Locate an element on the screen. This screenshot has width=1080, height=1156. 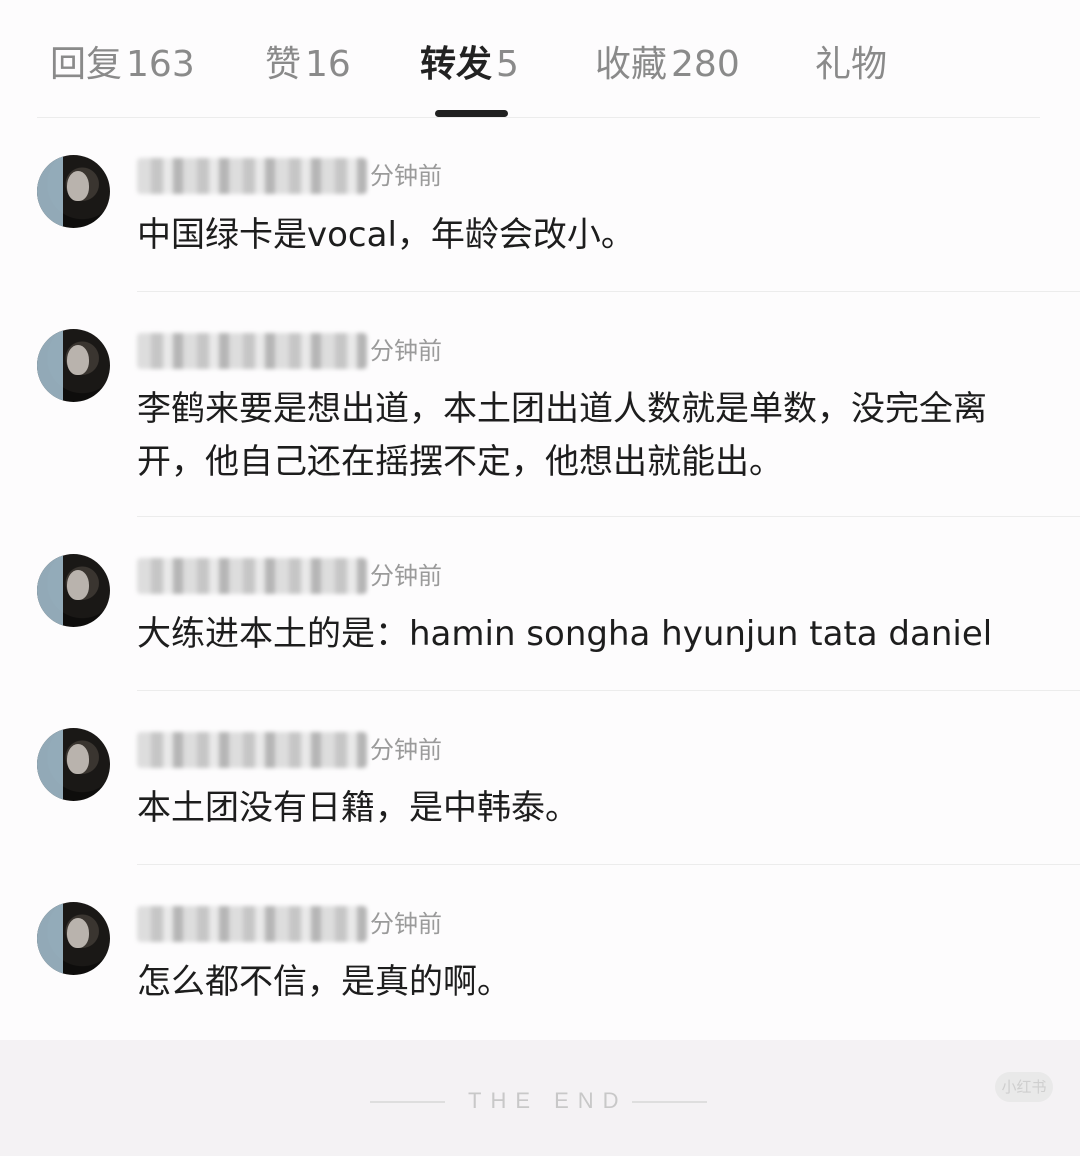
tab-label: 赞 is located at coordinates (283, 64).